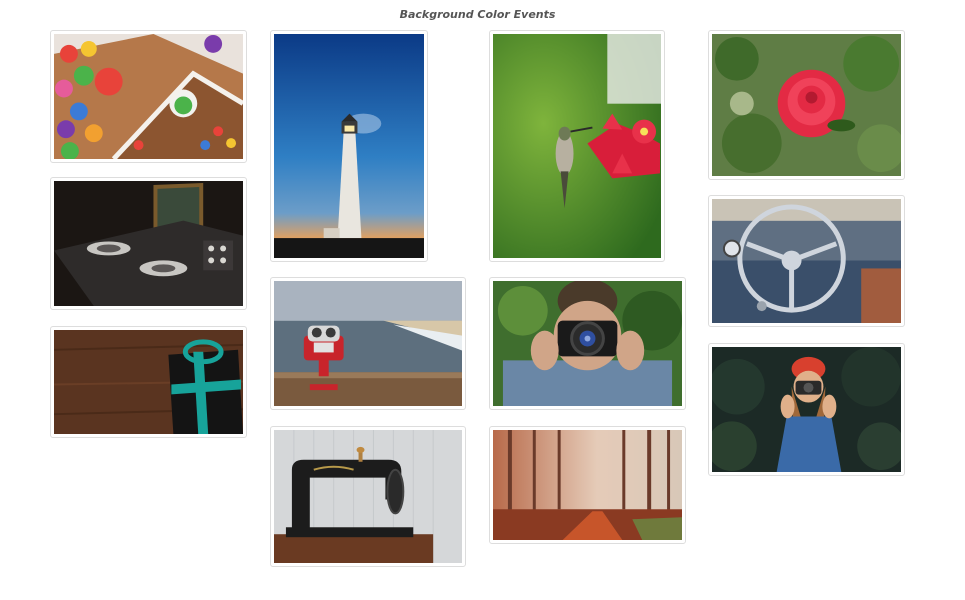  I want to click on vintage-car-steering-wheel-photo, so click(806, 261).